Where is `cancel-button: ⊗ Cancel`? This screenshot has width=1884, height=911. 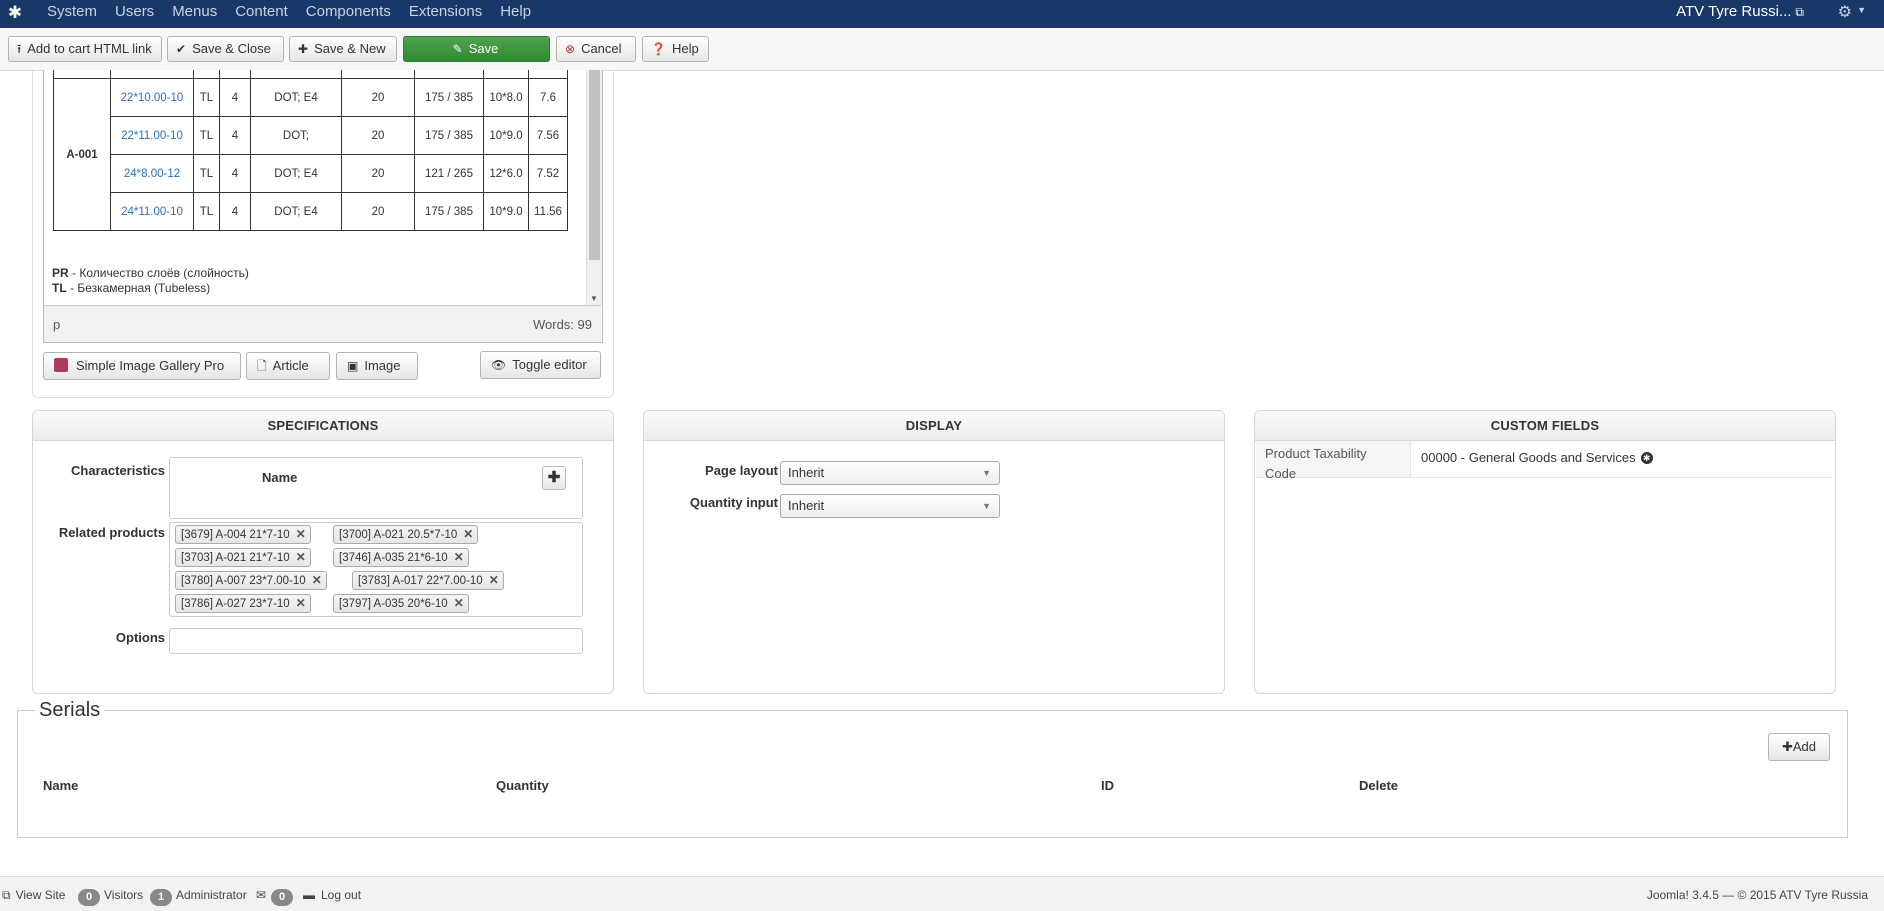
cancel-button: ⊗ Cancel is located at coordinates (596, 49).